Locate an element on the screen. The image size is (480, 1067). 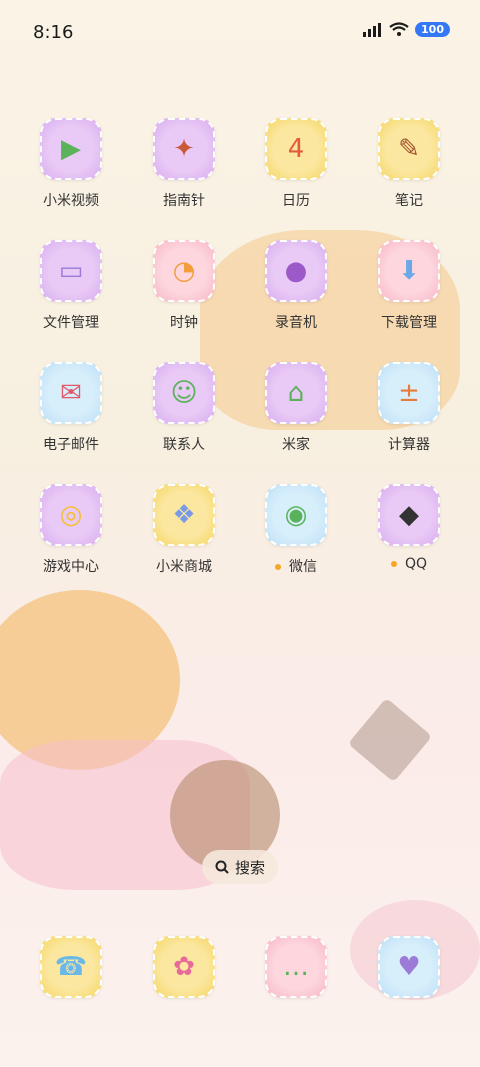
dock-camera: ♥ is located at coordinates (409, 967).